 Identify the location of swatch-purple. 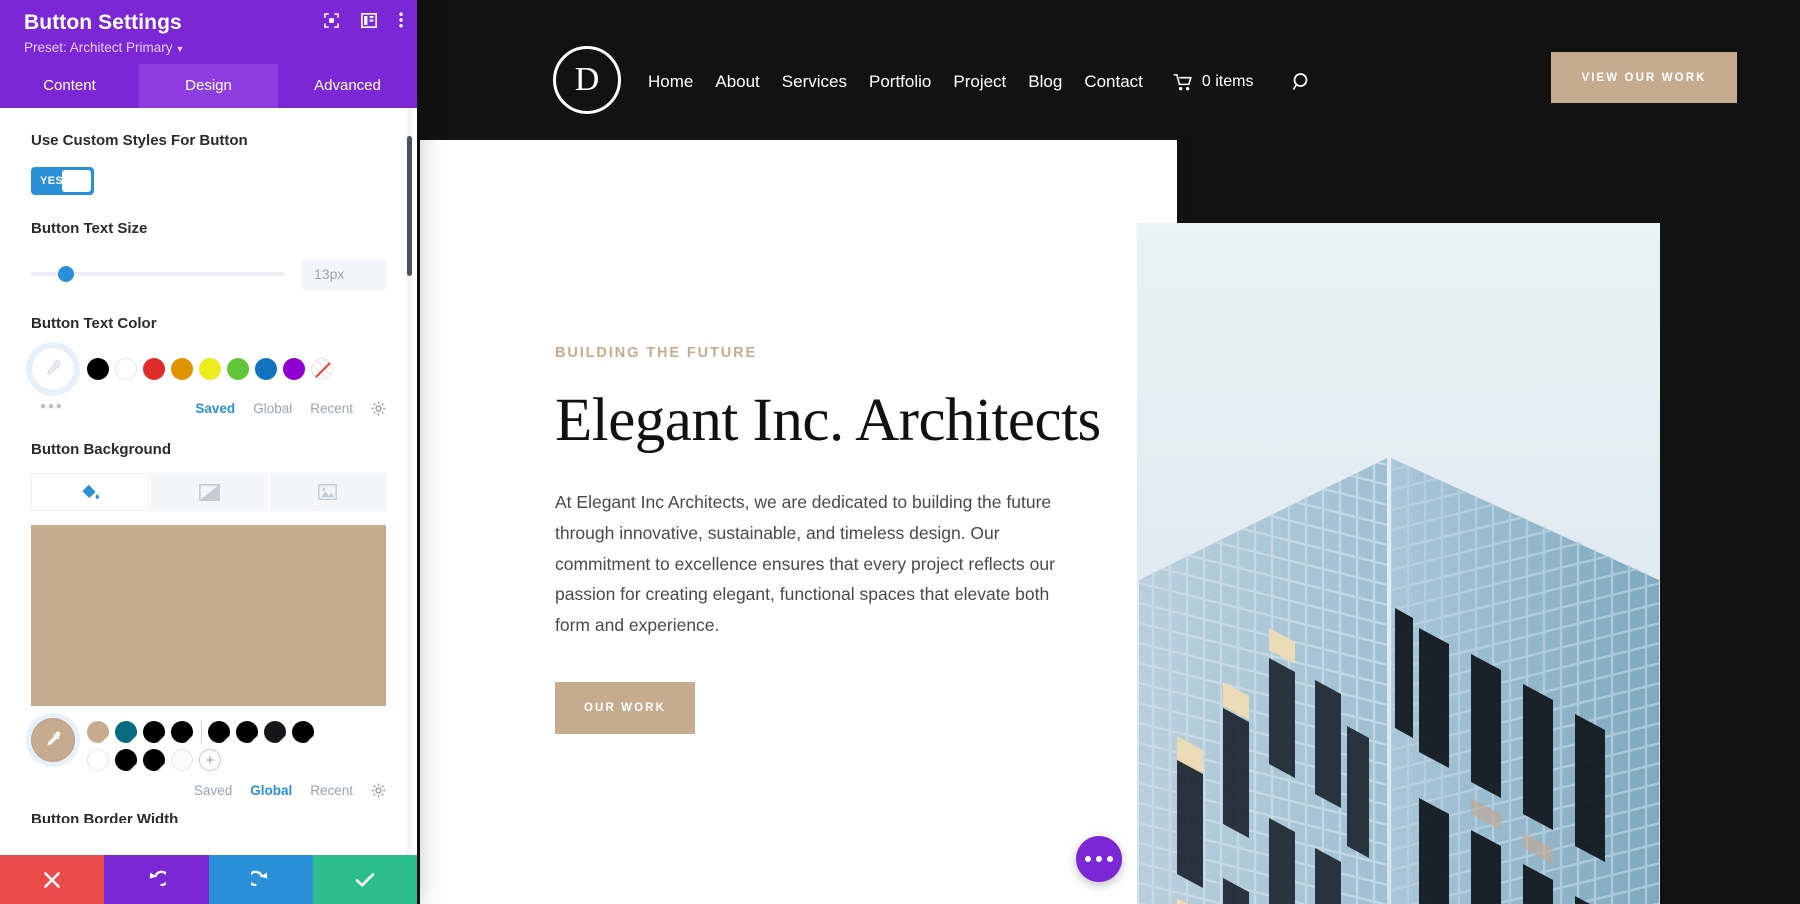
(294, 369).